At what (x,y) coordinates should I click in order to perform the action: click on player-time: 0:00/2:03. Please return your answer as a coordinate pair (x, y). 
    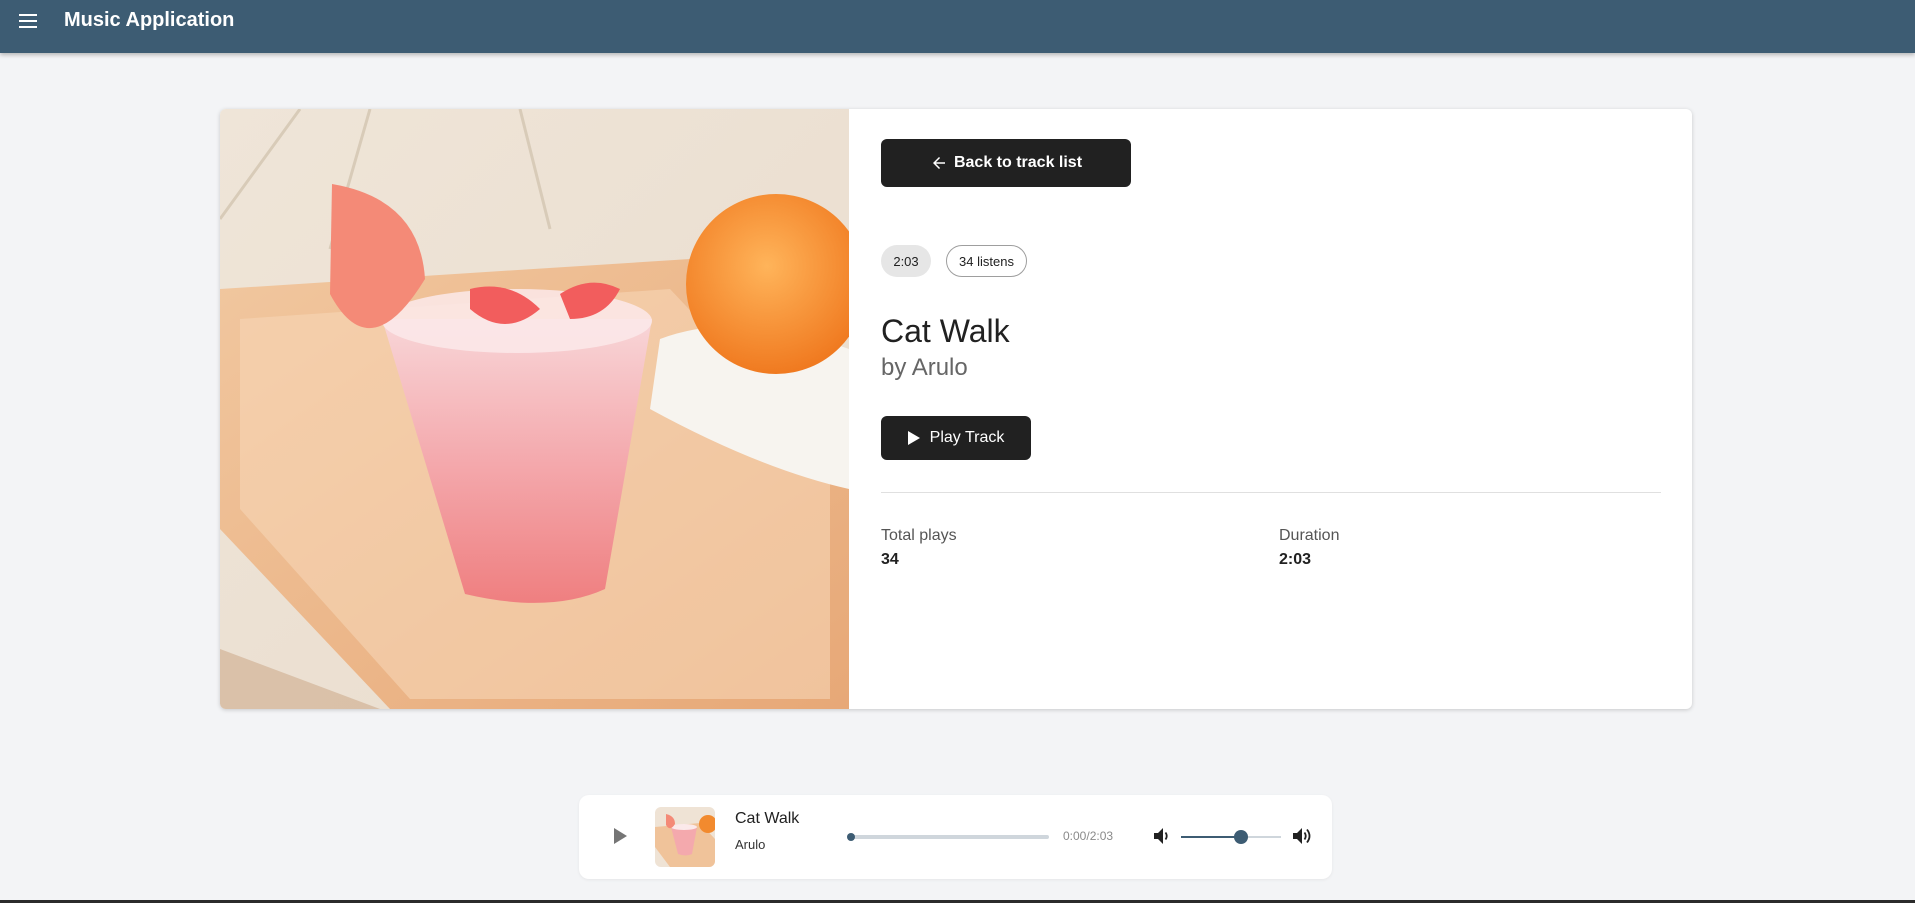
    Looking at the image, I should click on (1088, 836).